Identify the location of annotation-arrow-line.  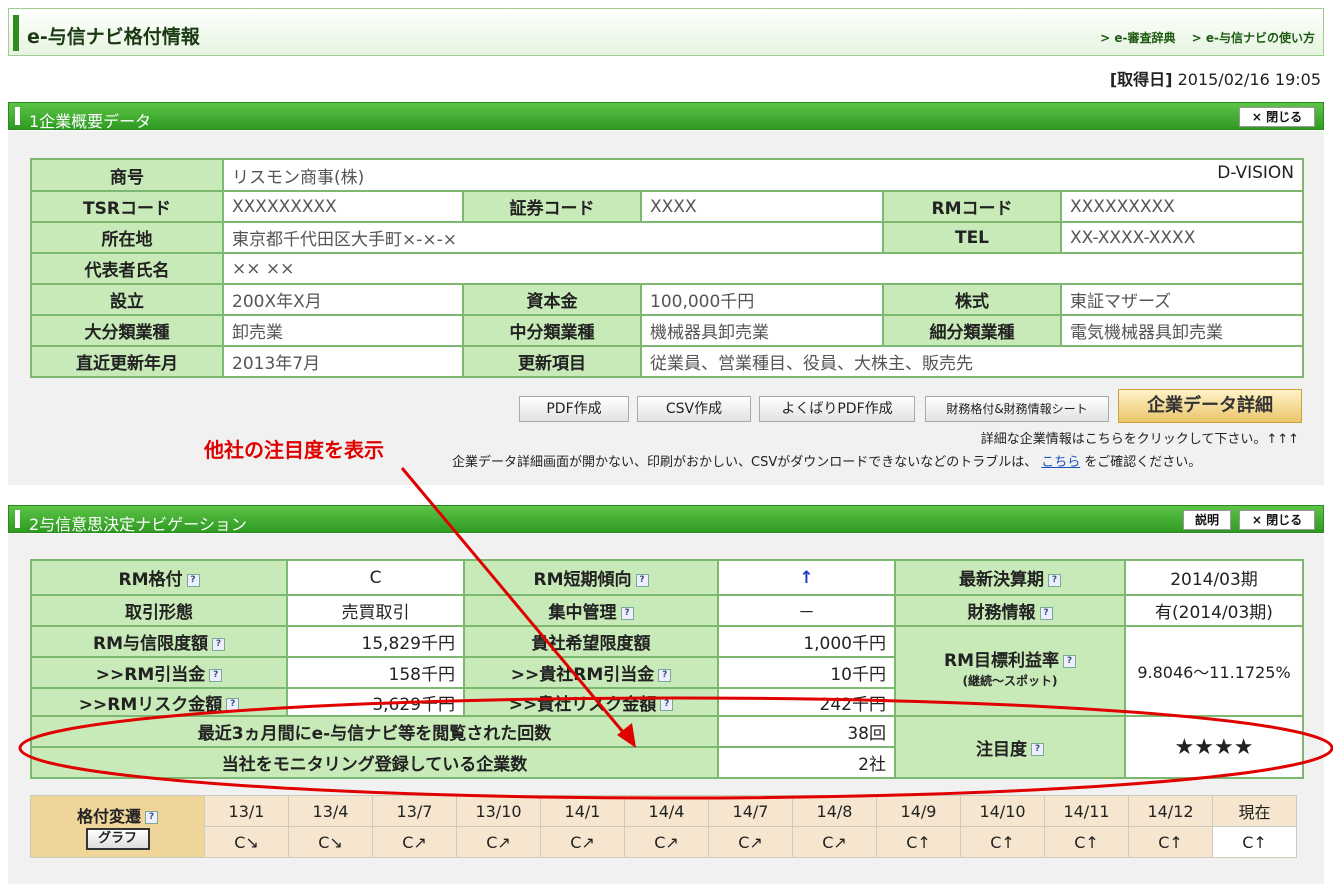
(515, 603).